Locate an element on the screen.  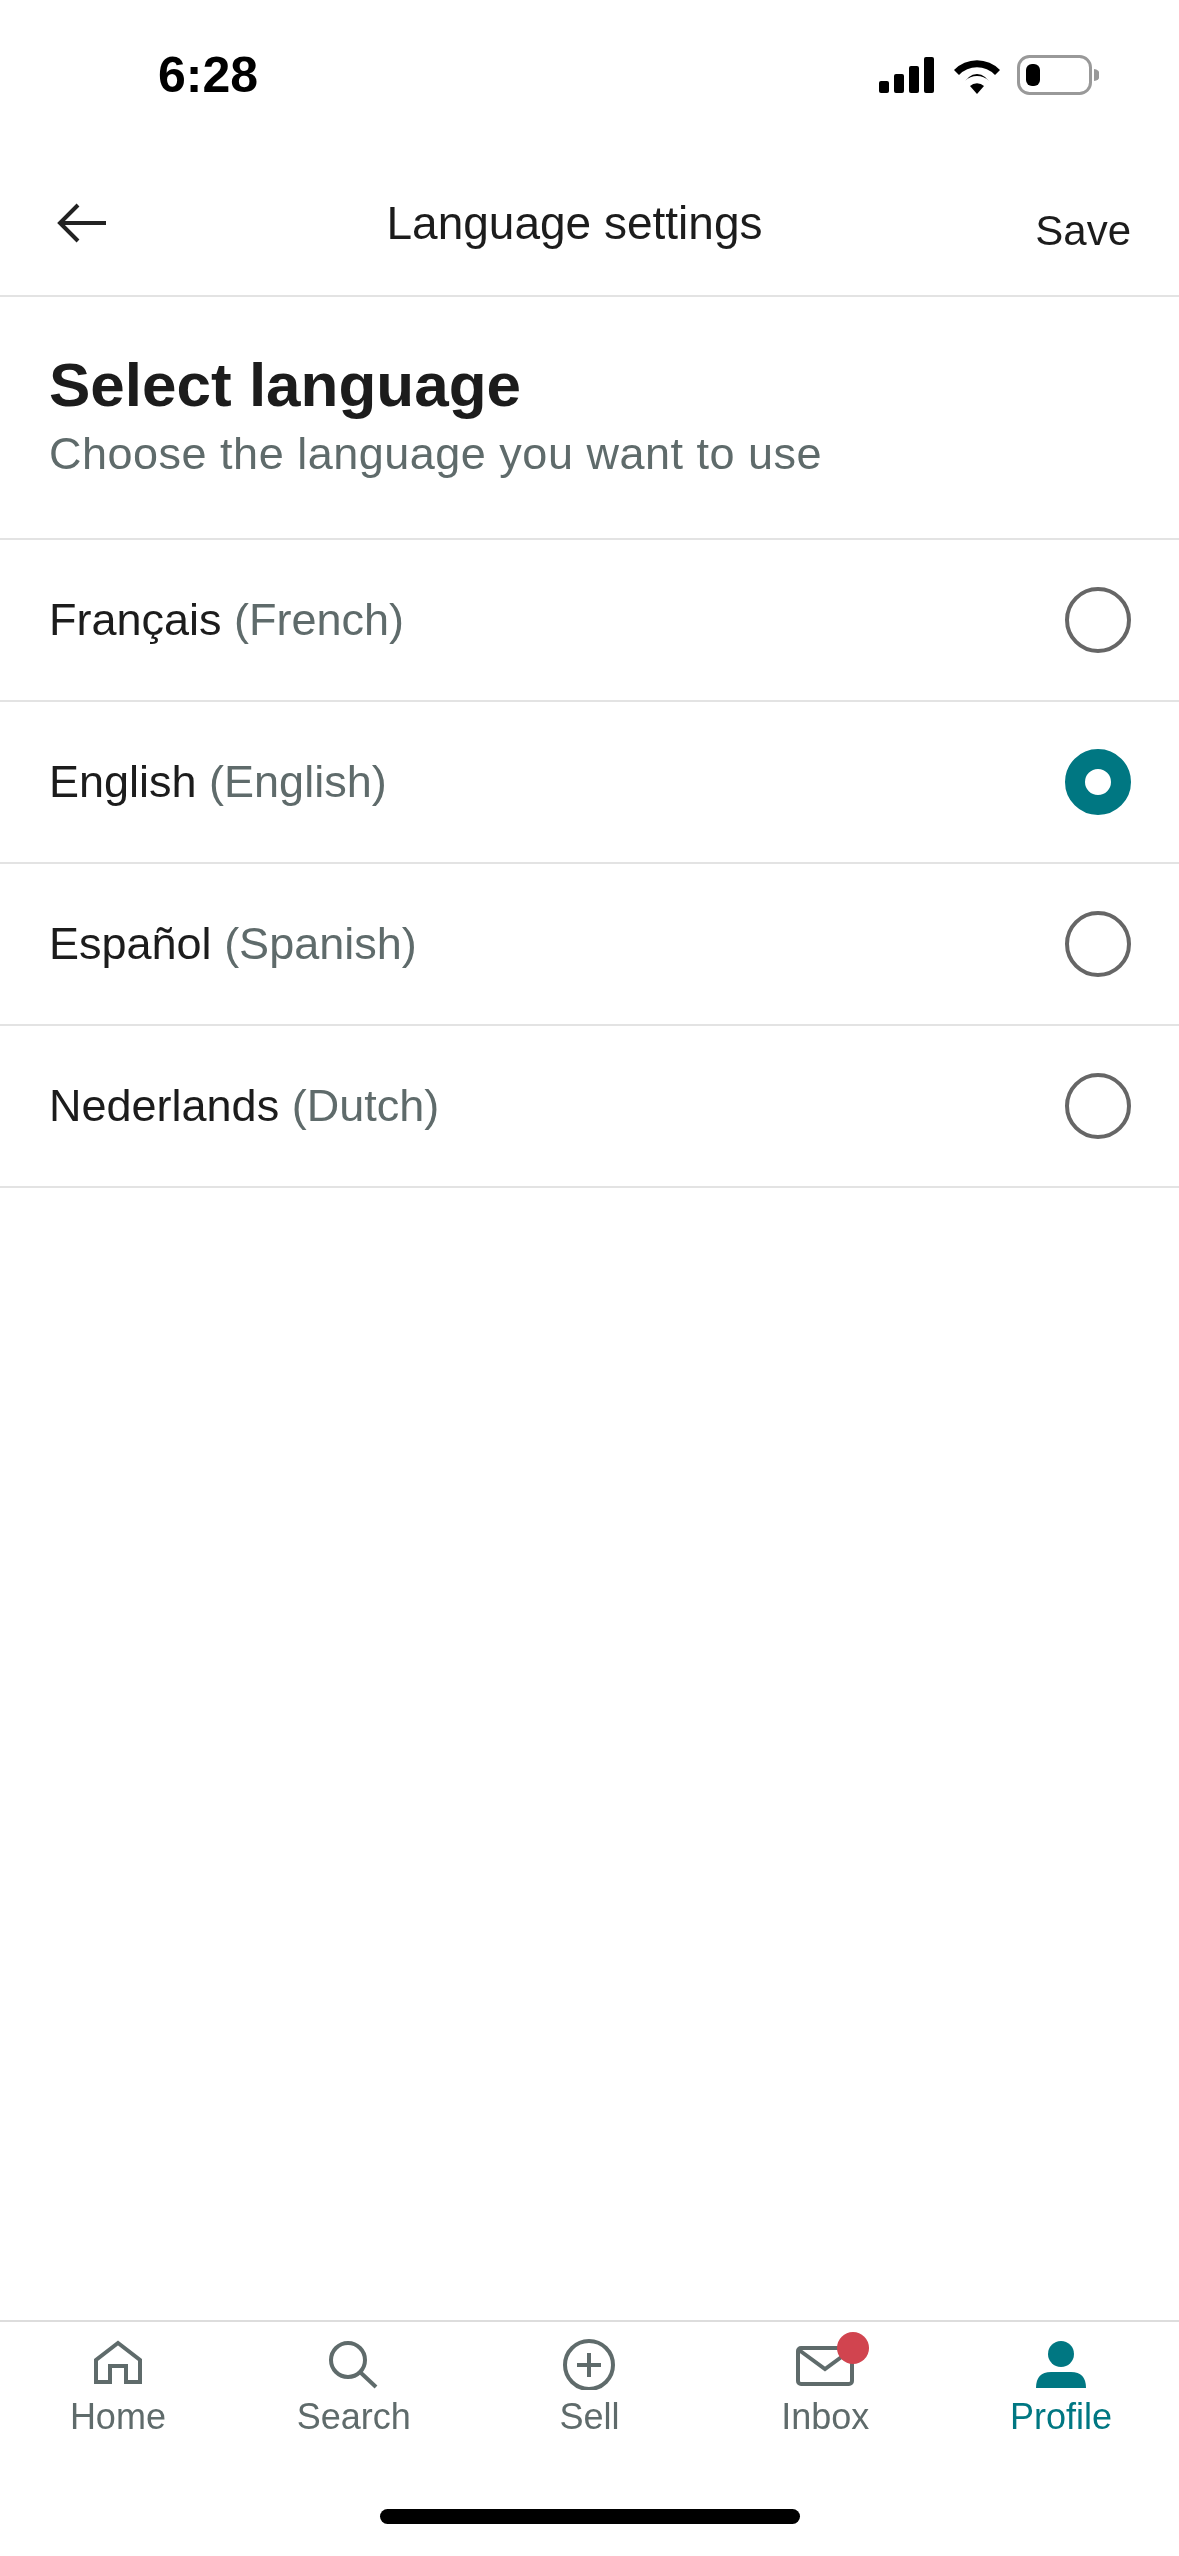
signal-icon is located at coordinates (908, 75).